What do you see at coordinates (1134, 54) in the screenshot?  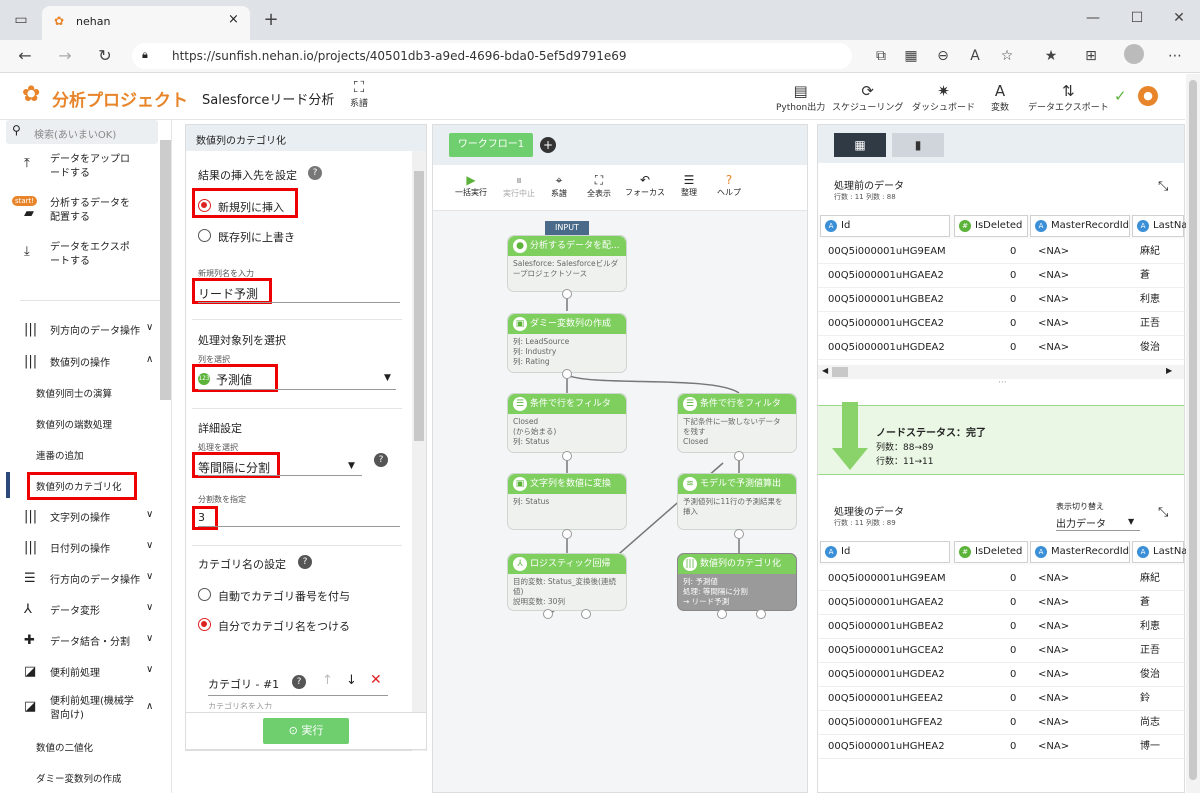 I see `profile-avatar` at bounding box center [1134, 54].